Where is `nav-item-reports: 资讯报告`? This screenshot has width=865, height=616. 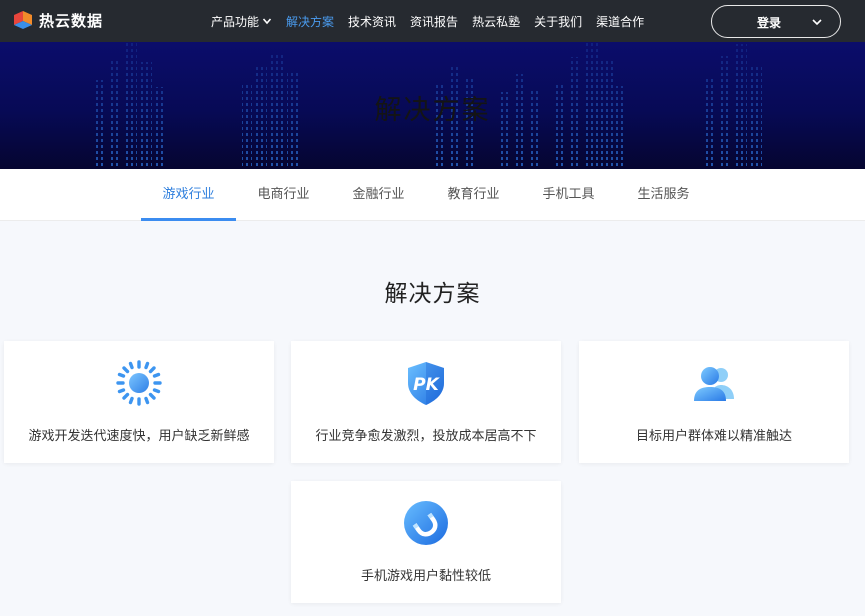 nav-item-reports: 资讯报告 is located at coordinates (434, 21).